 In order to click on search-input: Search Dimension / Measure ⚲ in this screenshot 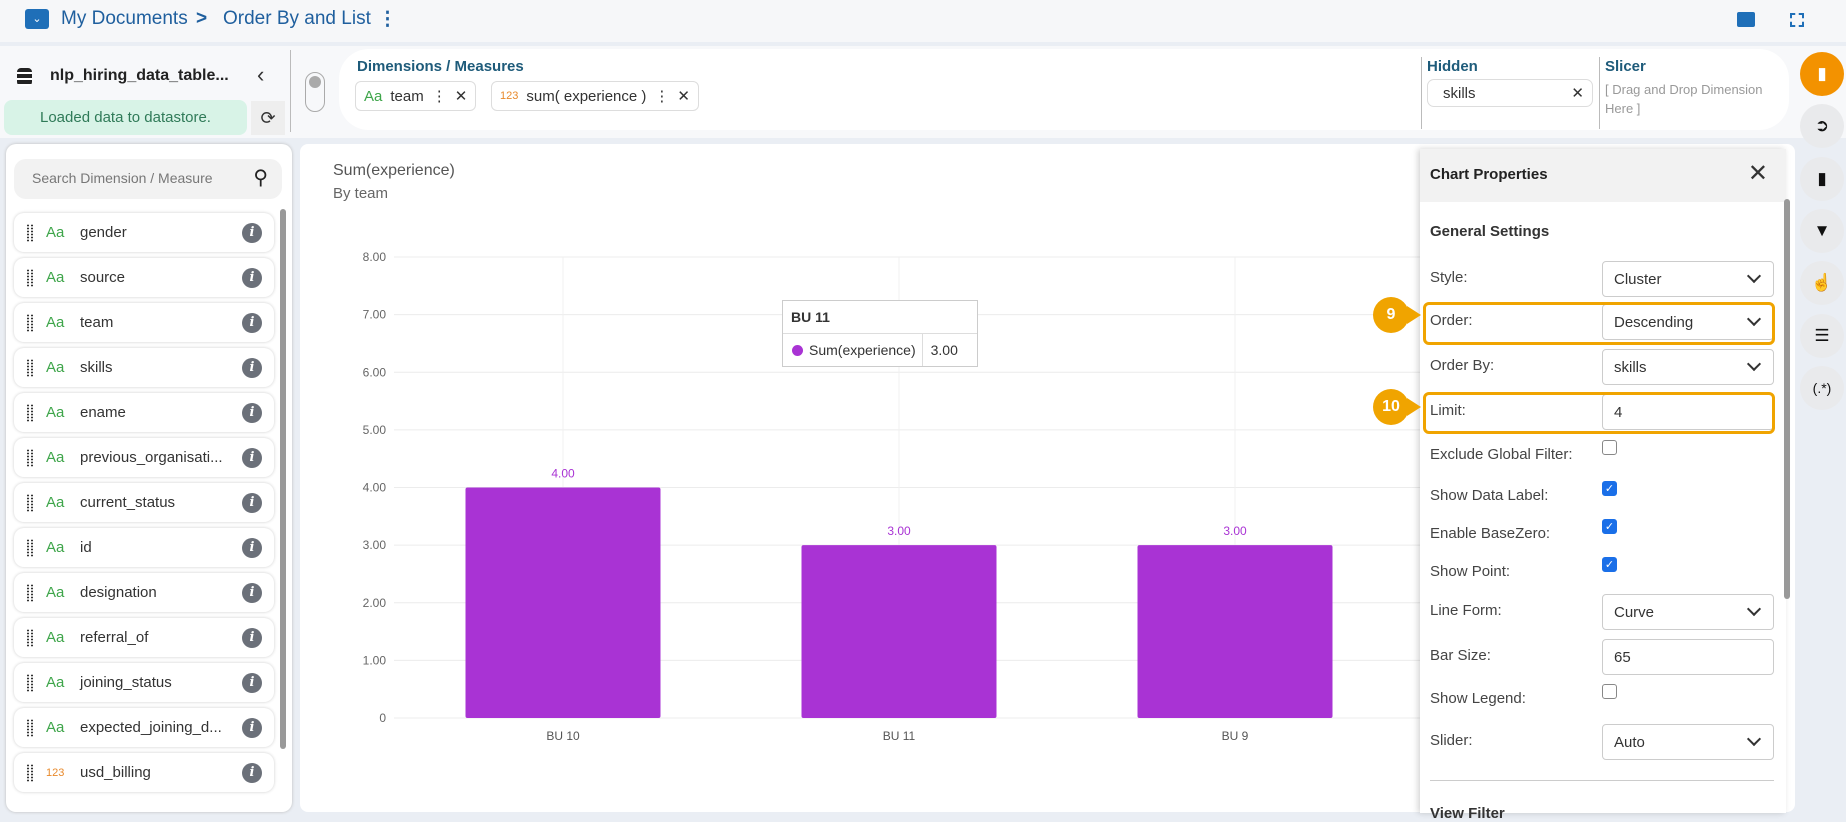, I will do `click(148, 179)`.